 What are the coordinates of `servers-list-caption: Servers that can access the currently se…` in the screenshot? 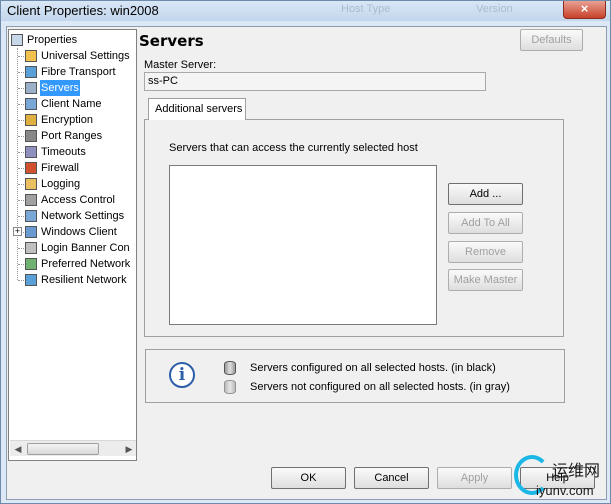 It's located at (293, 148).